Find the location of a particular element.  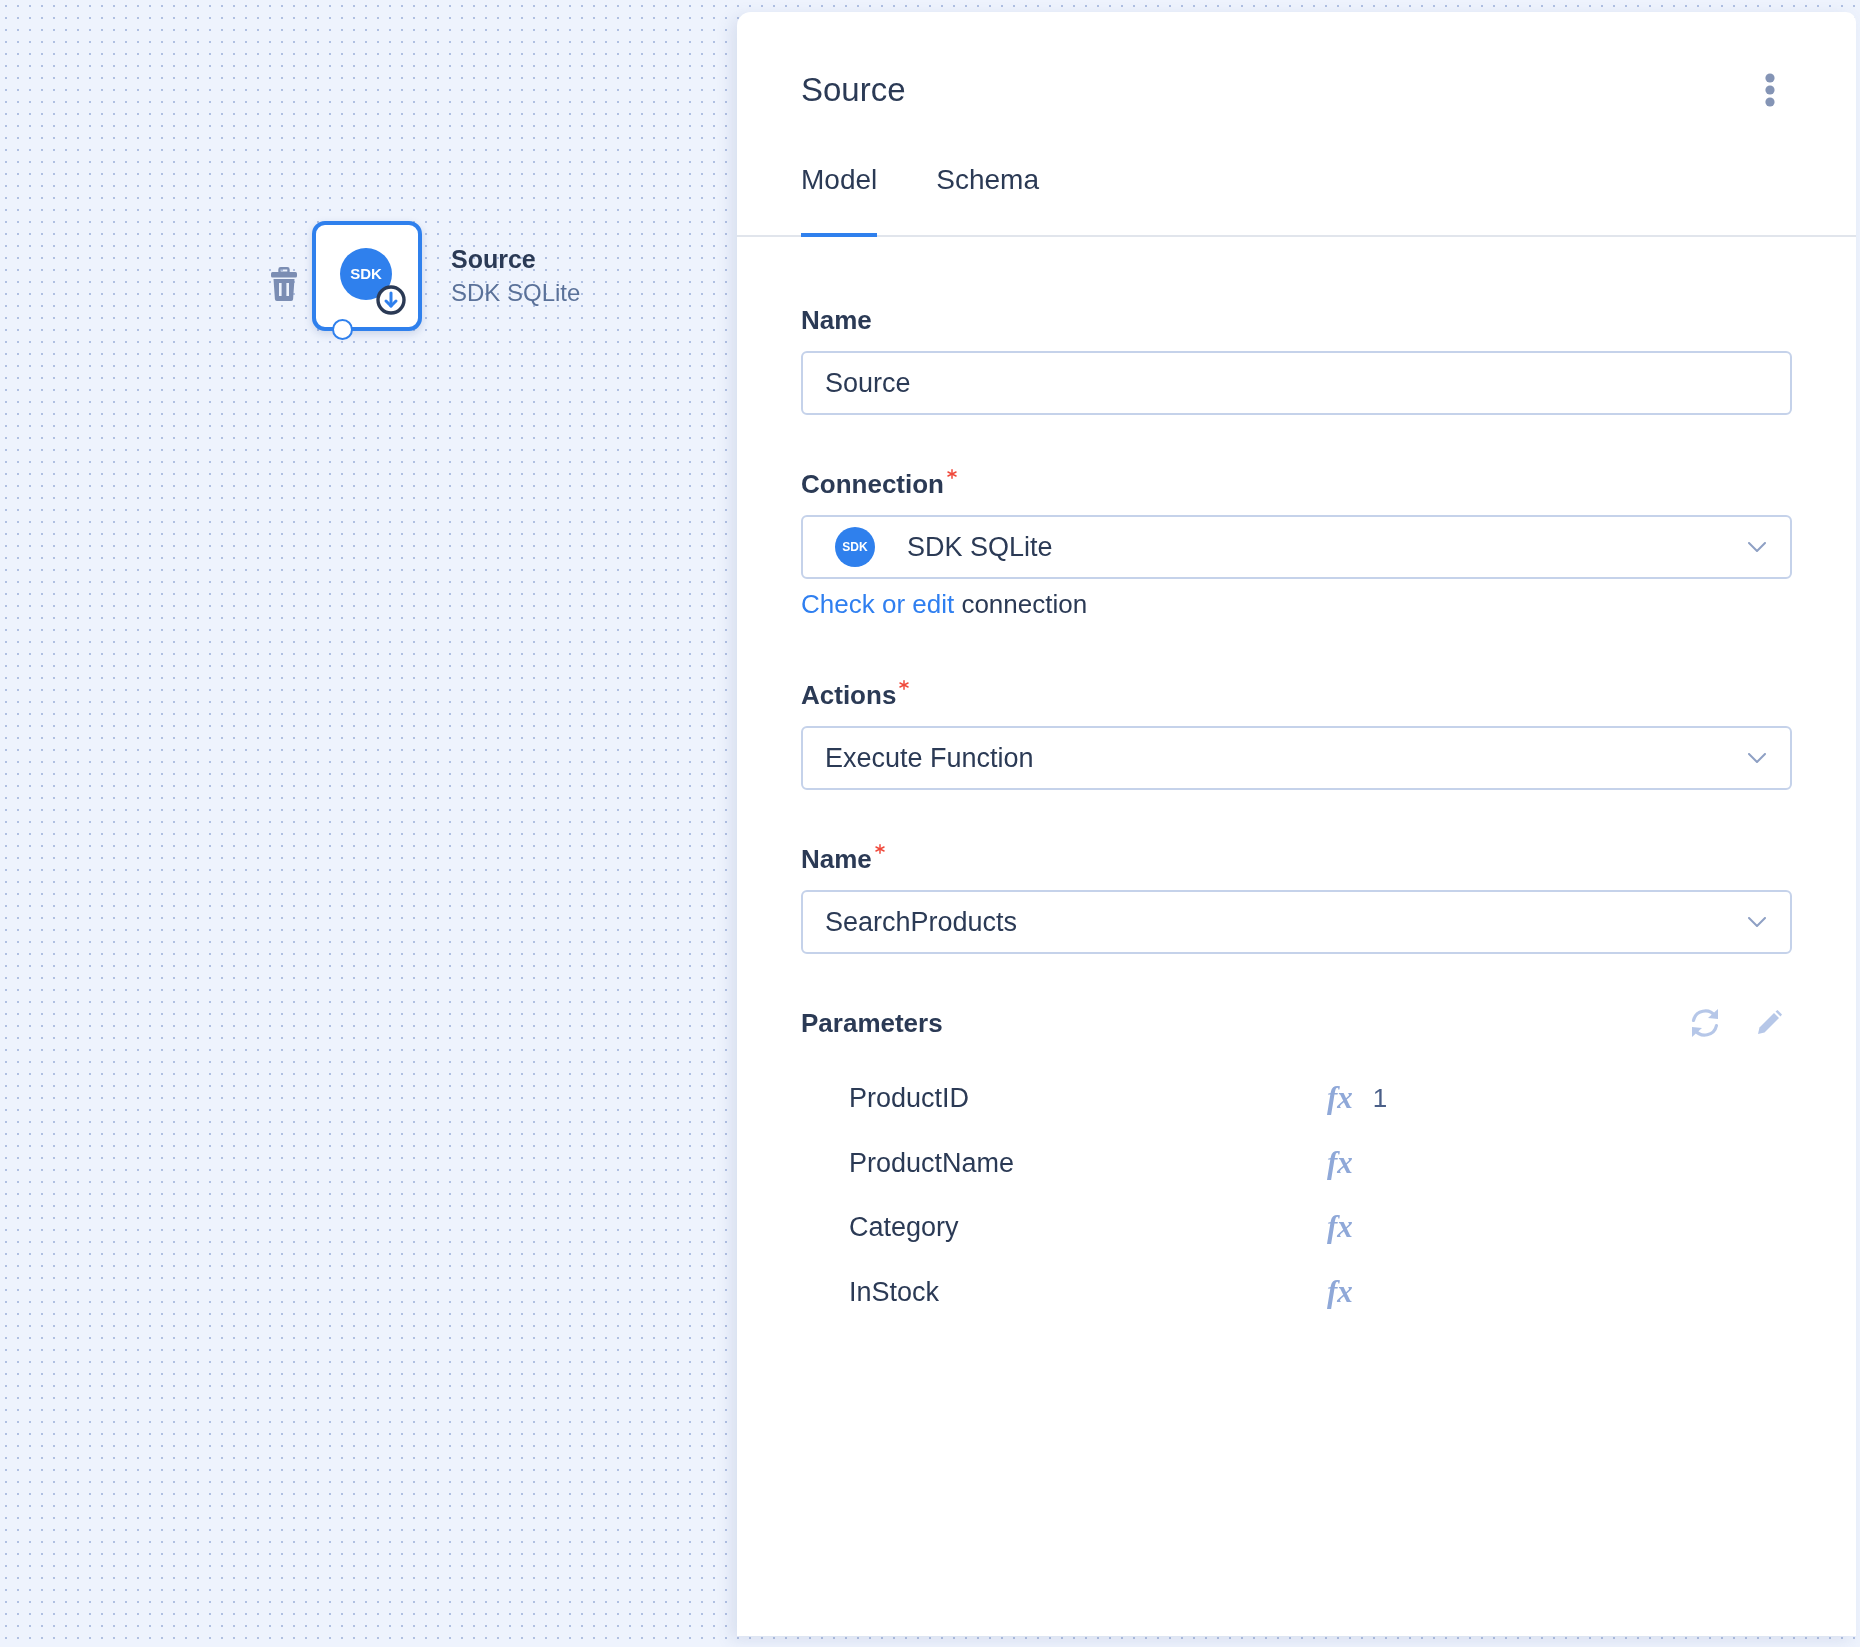

parameter-name: ProductName is located at coordinates (932, 1163).